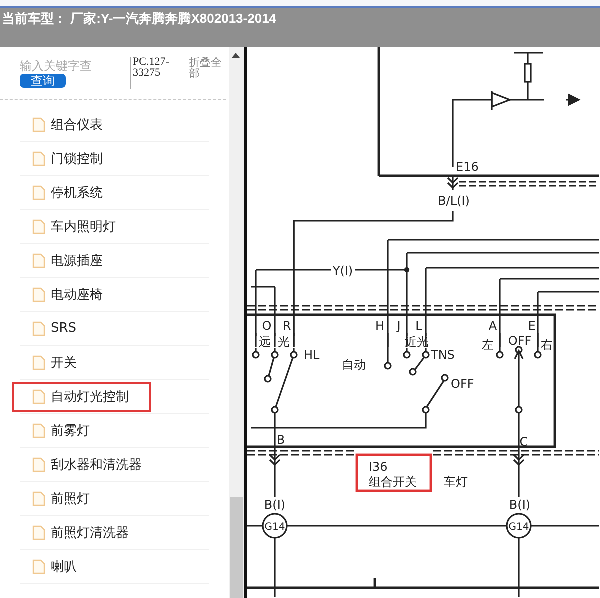  Describe the element at coordinates (62, 261) in the screenshot. I see `tree-item: 电源插座` at that location.